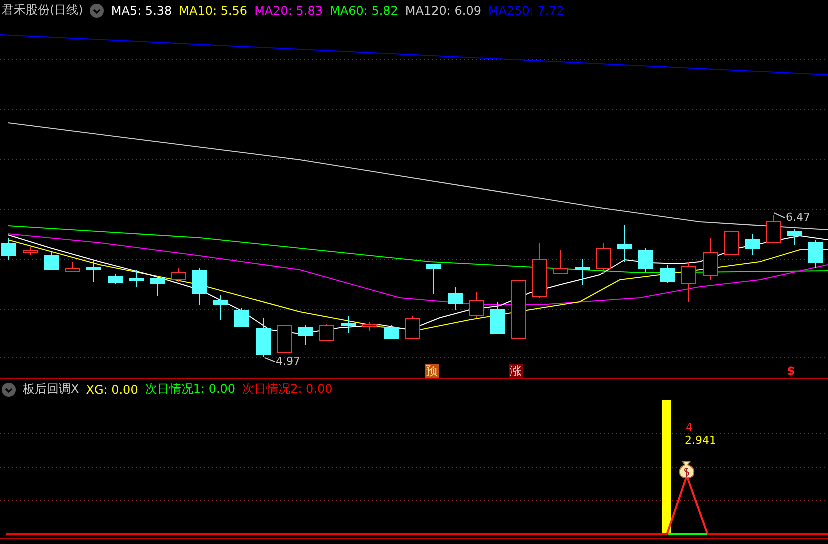  I want to click on indicator-value: MA250: 7.72, so click(526, 11).